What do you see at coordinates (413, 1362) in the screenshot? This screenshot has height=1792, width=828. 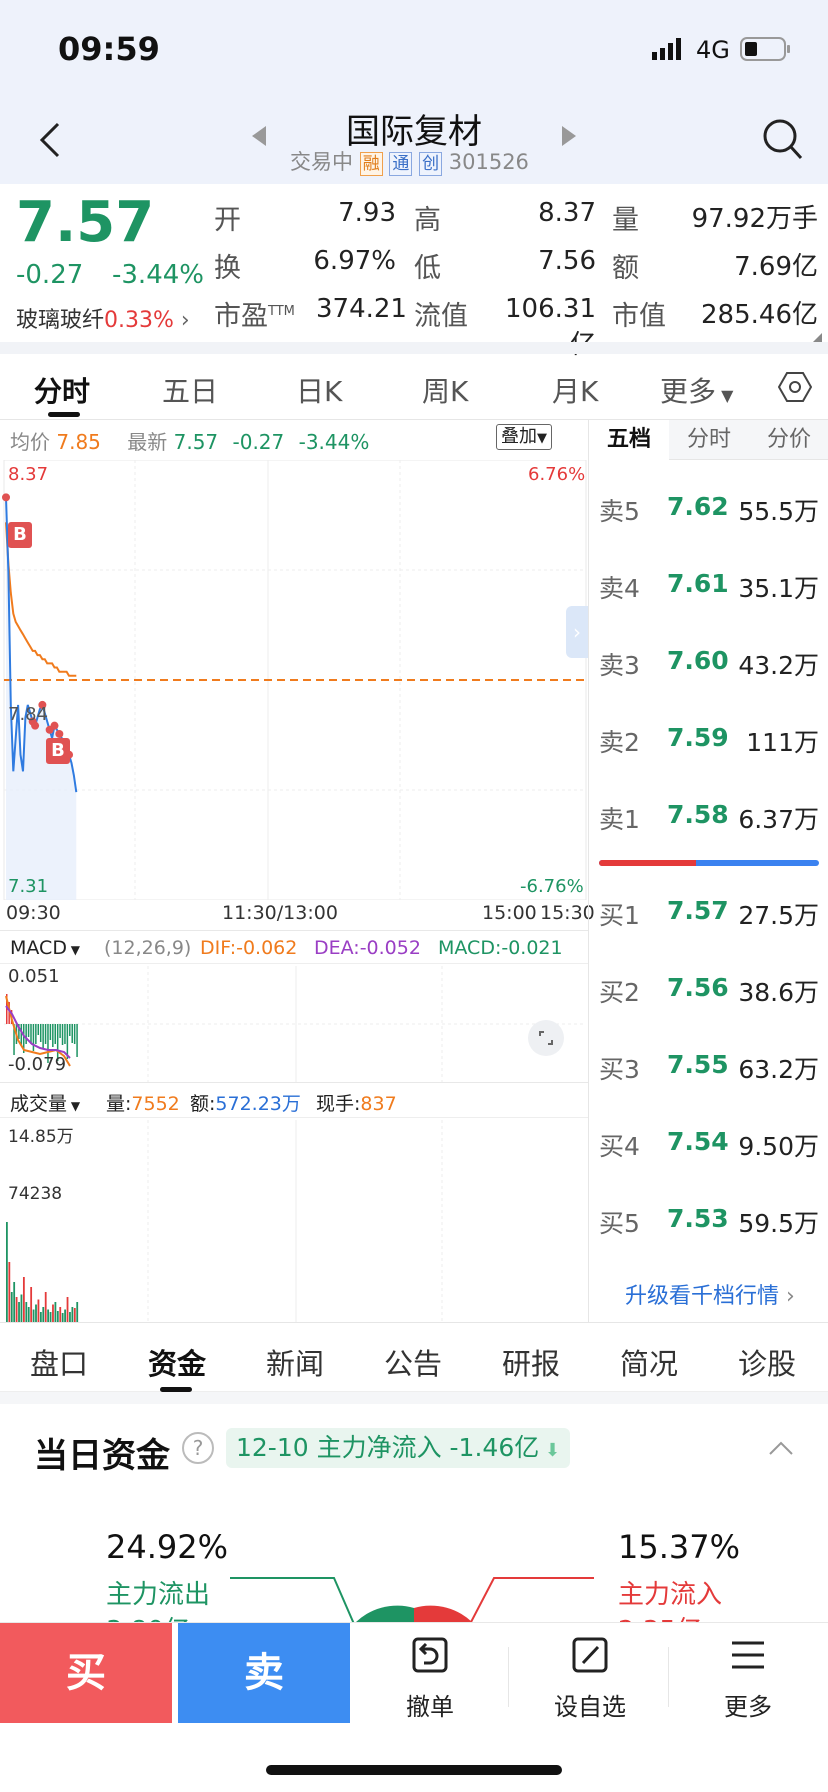 I see `tab-announcements: 公告` at bounding box center [413, 1362].